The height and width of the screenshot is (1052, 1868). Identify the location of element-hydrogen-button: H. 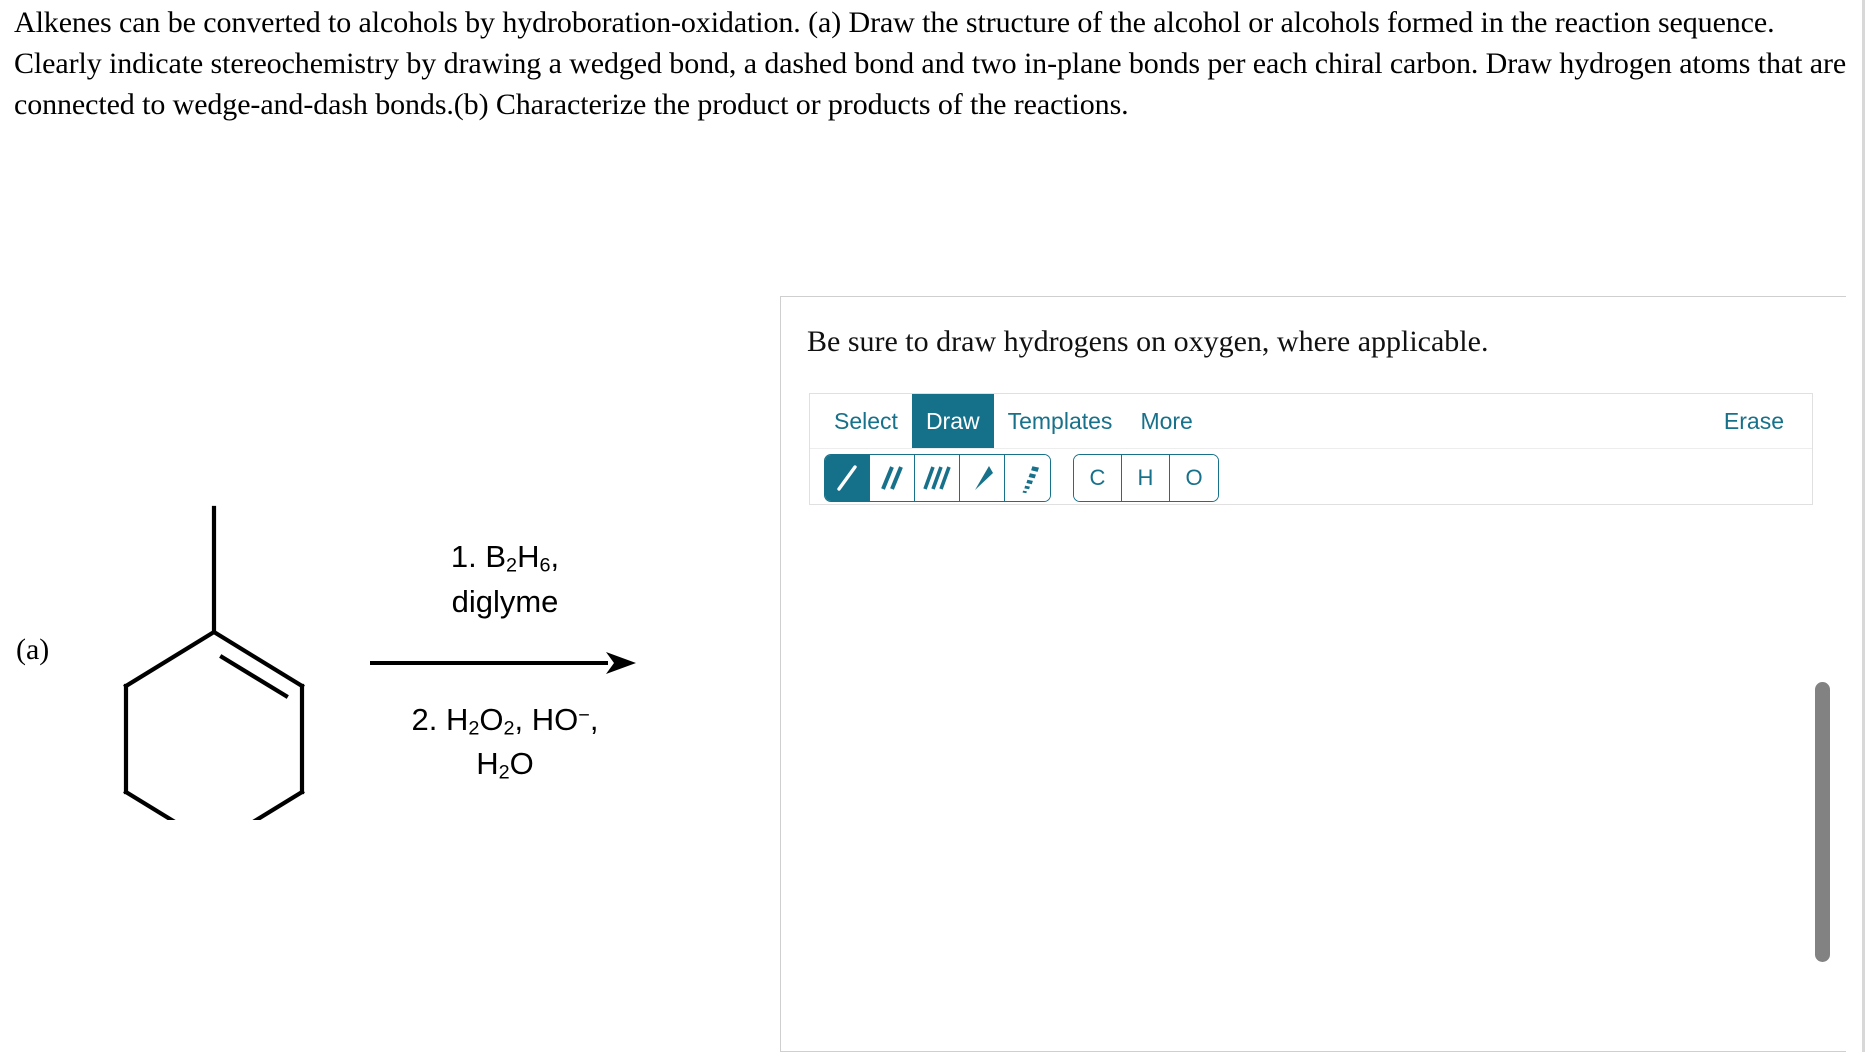
(1146, 477).